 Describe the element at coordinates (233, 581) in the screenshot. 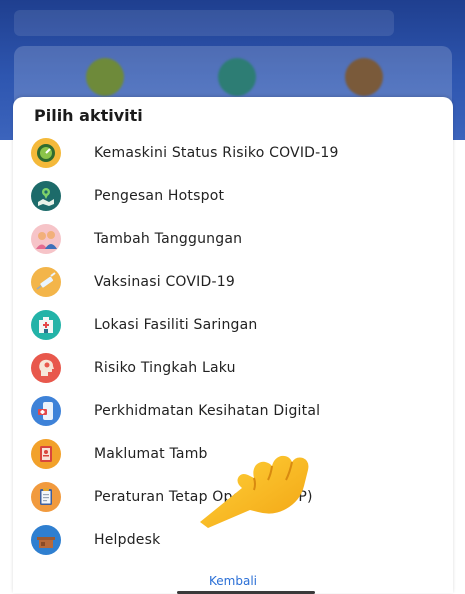

I see `back-button: Kembali` at that location.